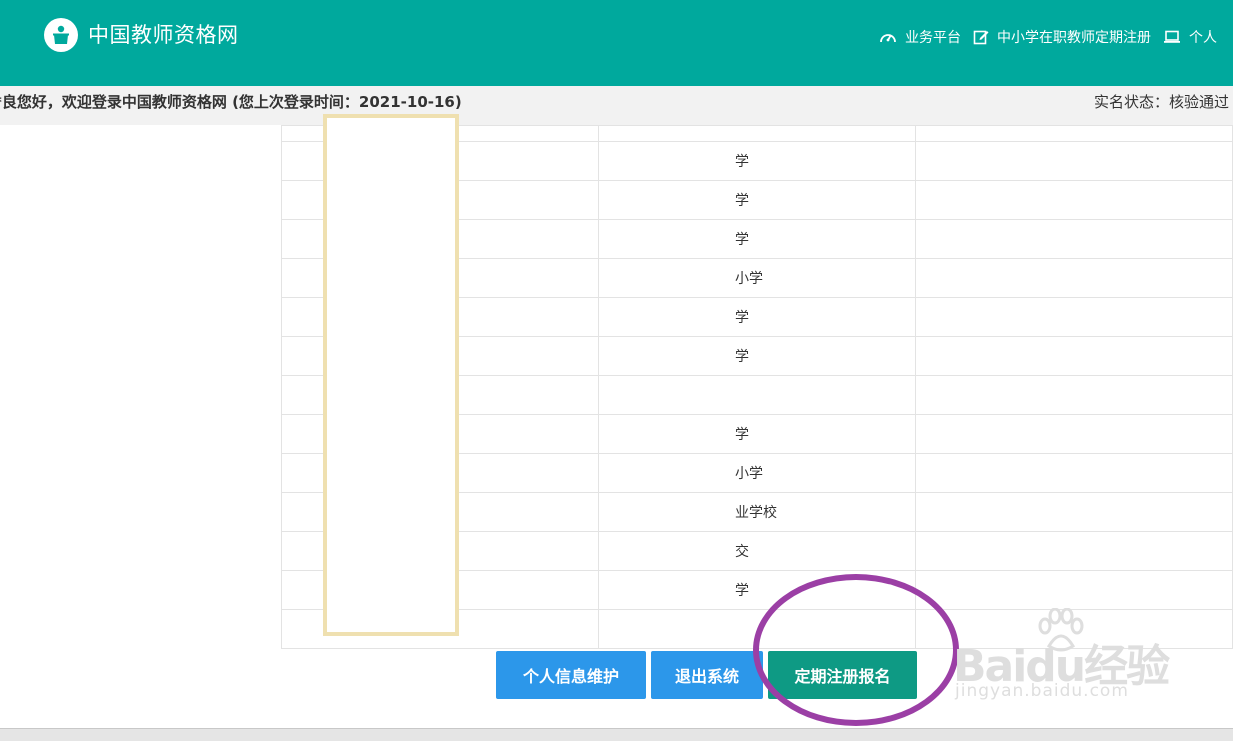  Describe the element at coordinates (707, 675) in the screenshot. I see `logout-button: 退出系统` at that location.